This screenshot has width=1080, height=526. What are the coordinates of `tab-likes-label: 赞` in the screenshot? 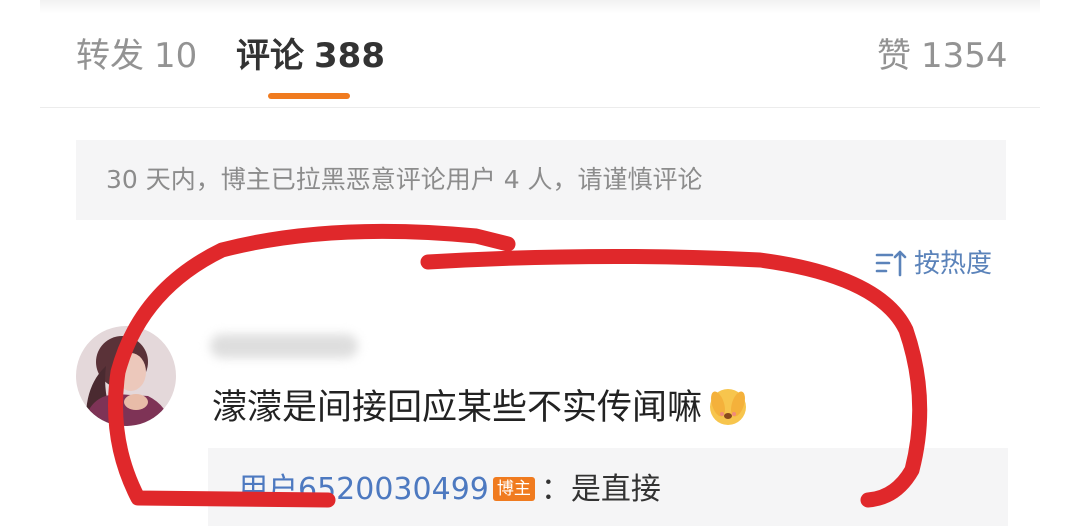 It's located at (894, 56).